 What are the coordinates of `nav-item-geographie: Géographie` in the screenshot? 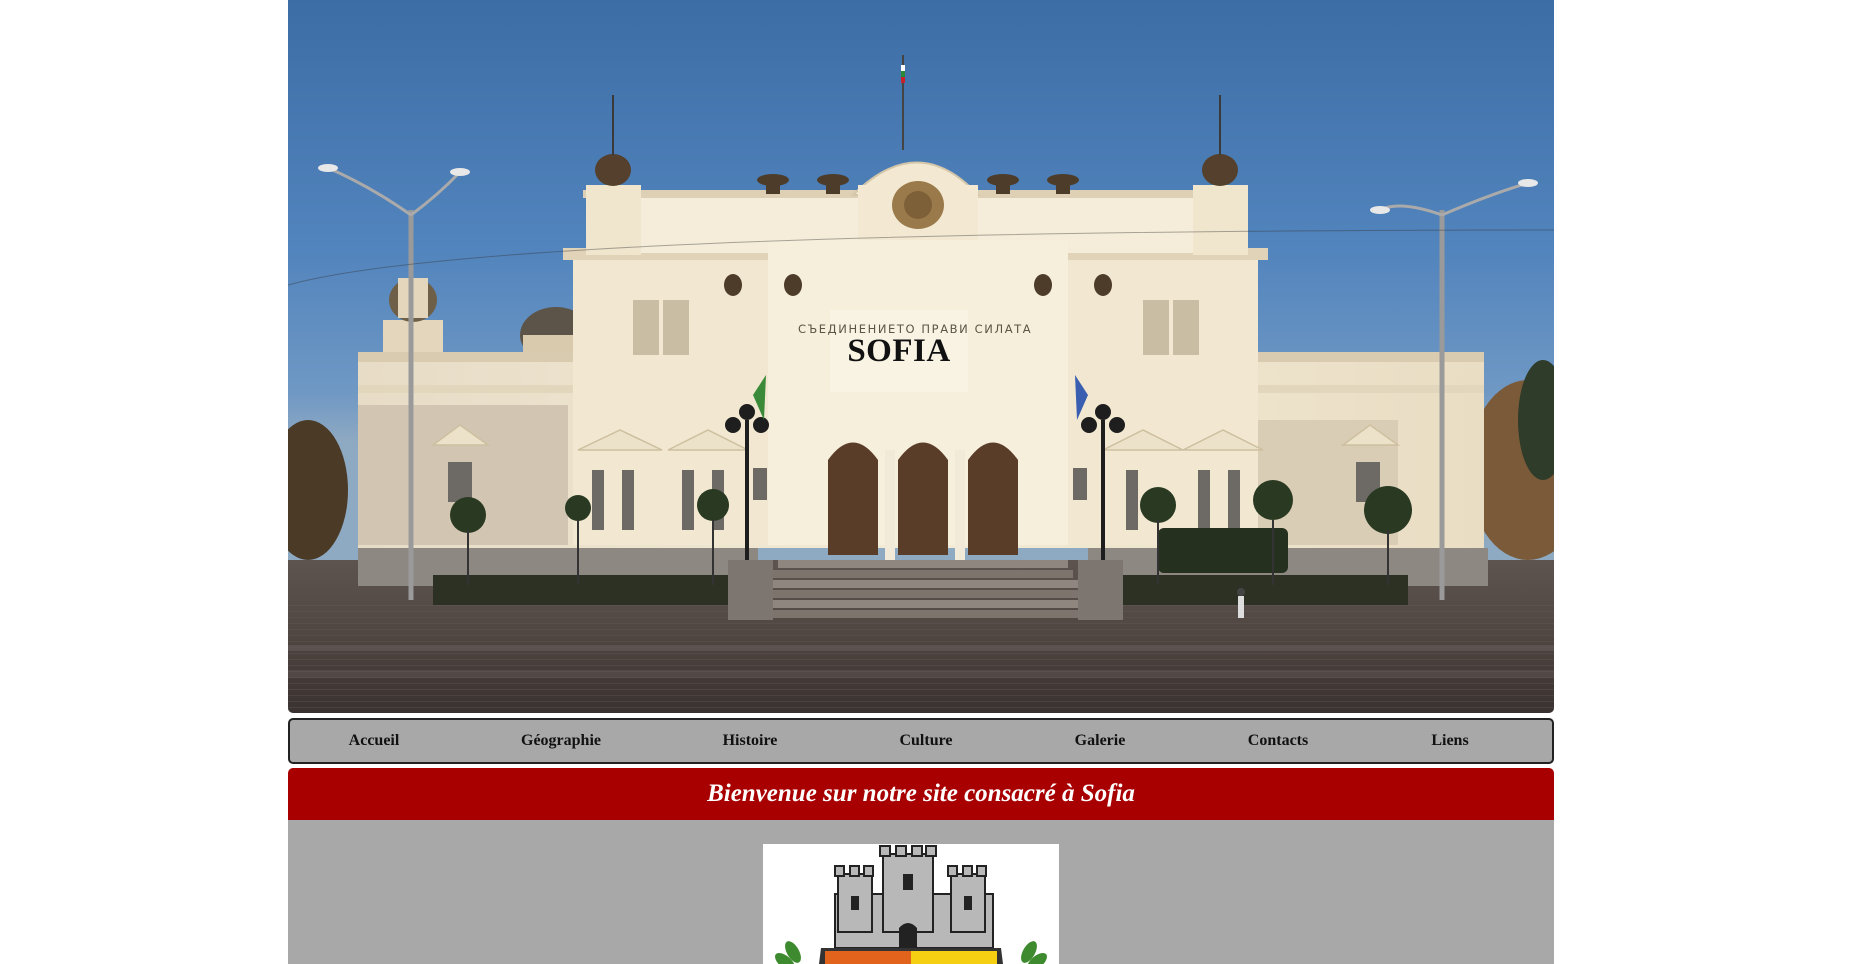 It's located at (561, 741).